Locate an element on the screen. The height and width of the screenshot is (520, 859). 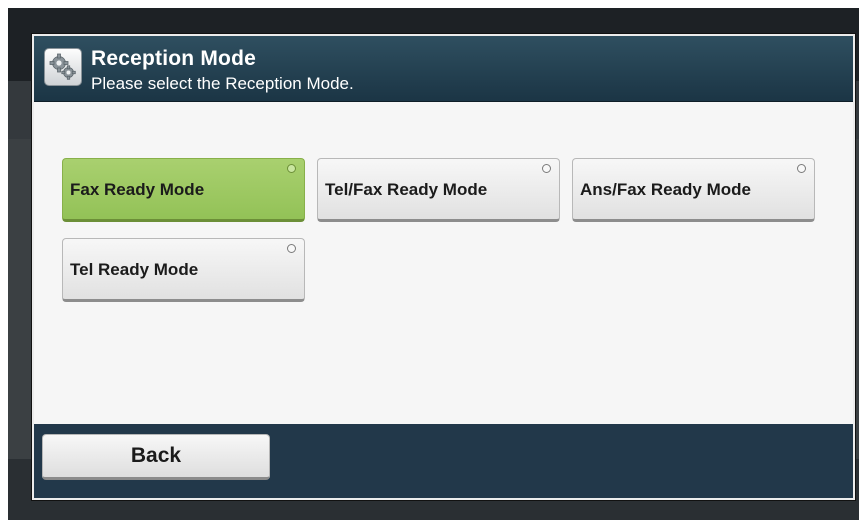
fax-ready-mode-button: Fax Ready Mode is located at coordinates (183, 190).